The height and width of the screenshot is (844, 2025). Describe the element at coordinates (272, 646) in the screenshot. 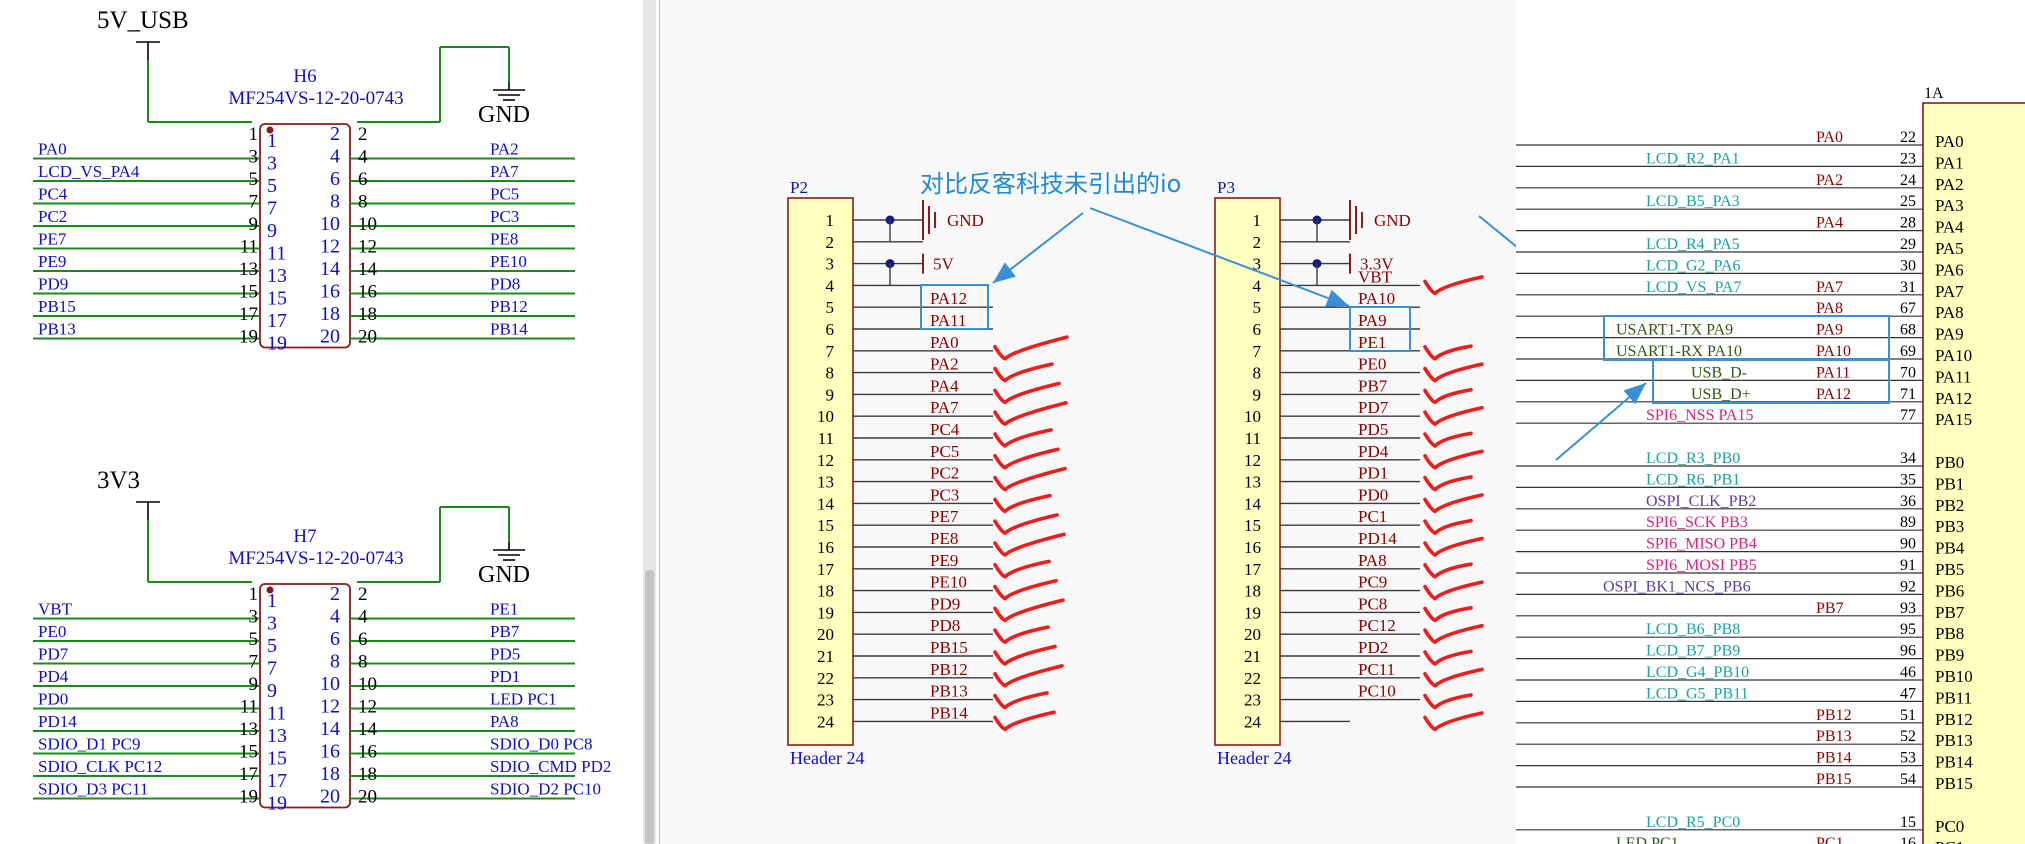

I see `h7-pin-inner-left: 5` at that location.